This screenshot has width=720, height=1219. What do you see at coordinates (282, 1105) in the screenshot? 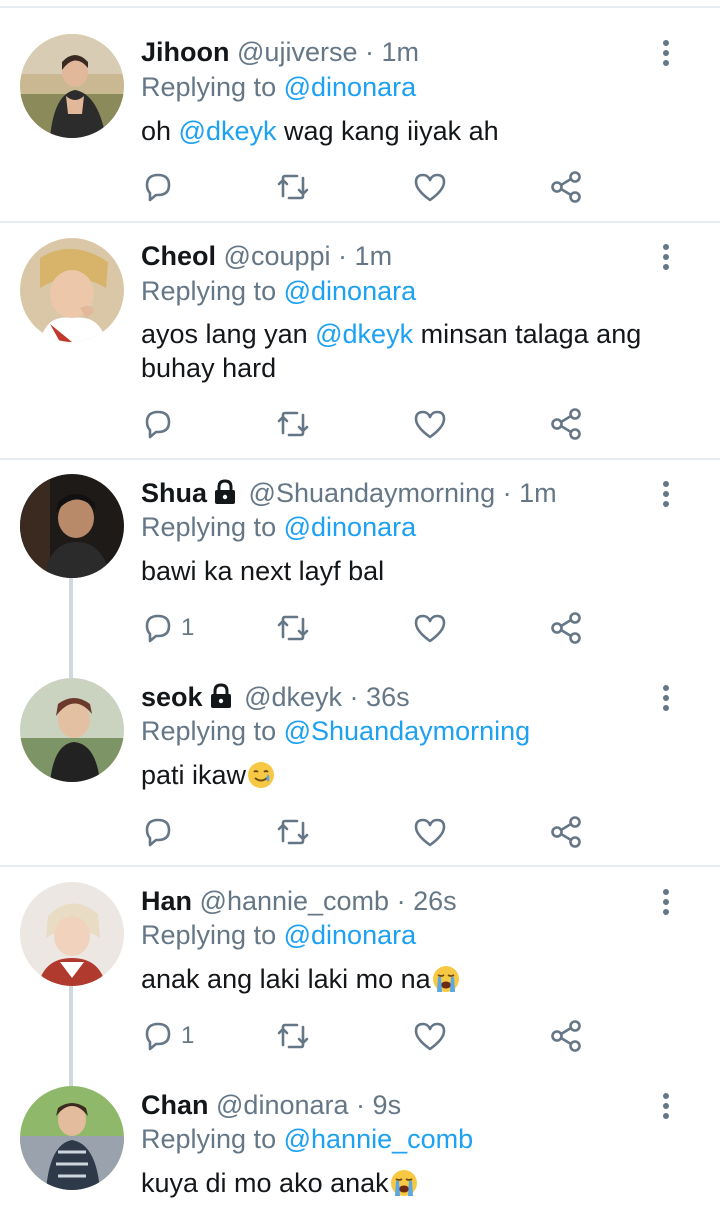
I see `user-handle: @dinonara` at bounding box center [282, 1105].